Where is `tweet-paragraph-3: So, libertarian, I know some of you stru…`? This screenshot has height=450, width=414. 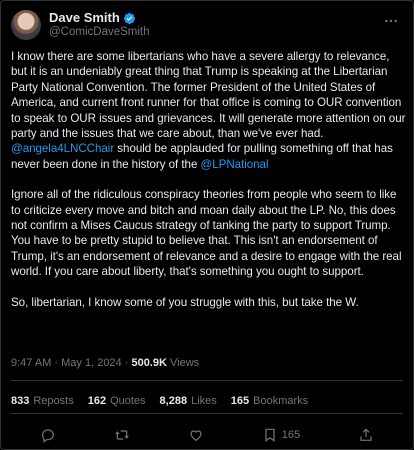
tweet-paragraph-3: So, libertarian, I know some of you stru… is located at coordinates (185, 302).